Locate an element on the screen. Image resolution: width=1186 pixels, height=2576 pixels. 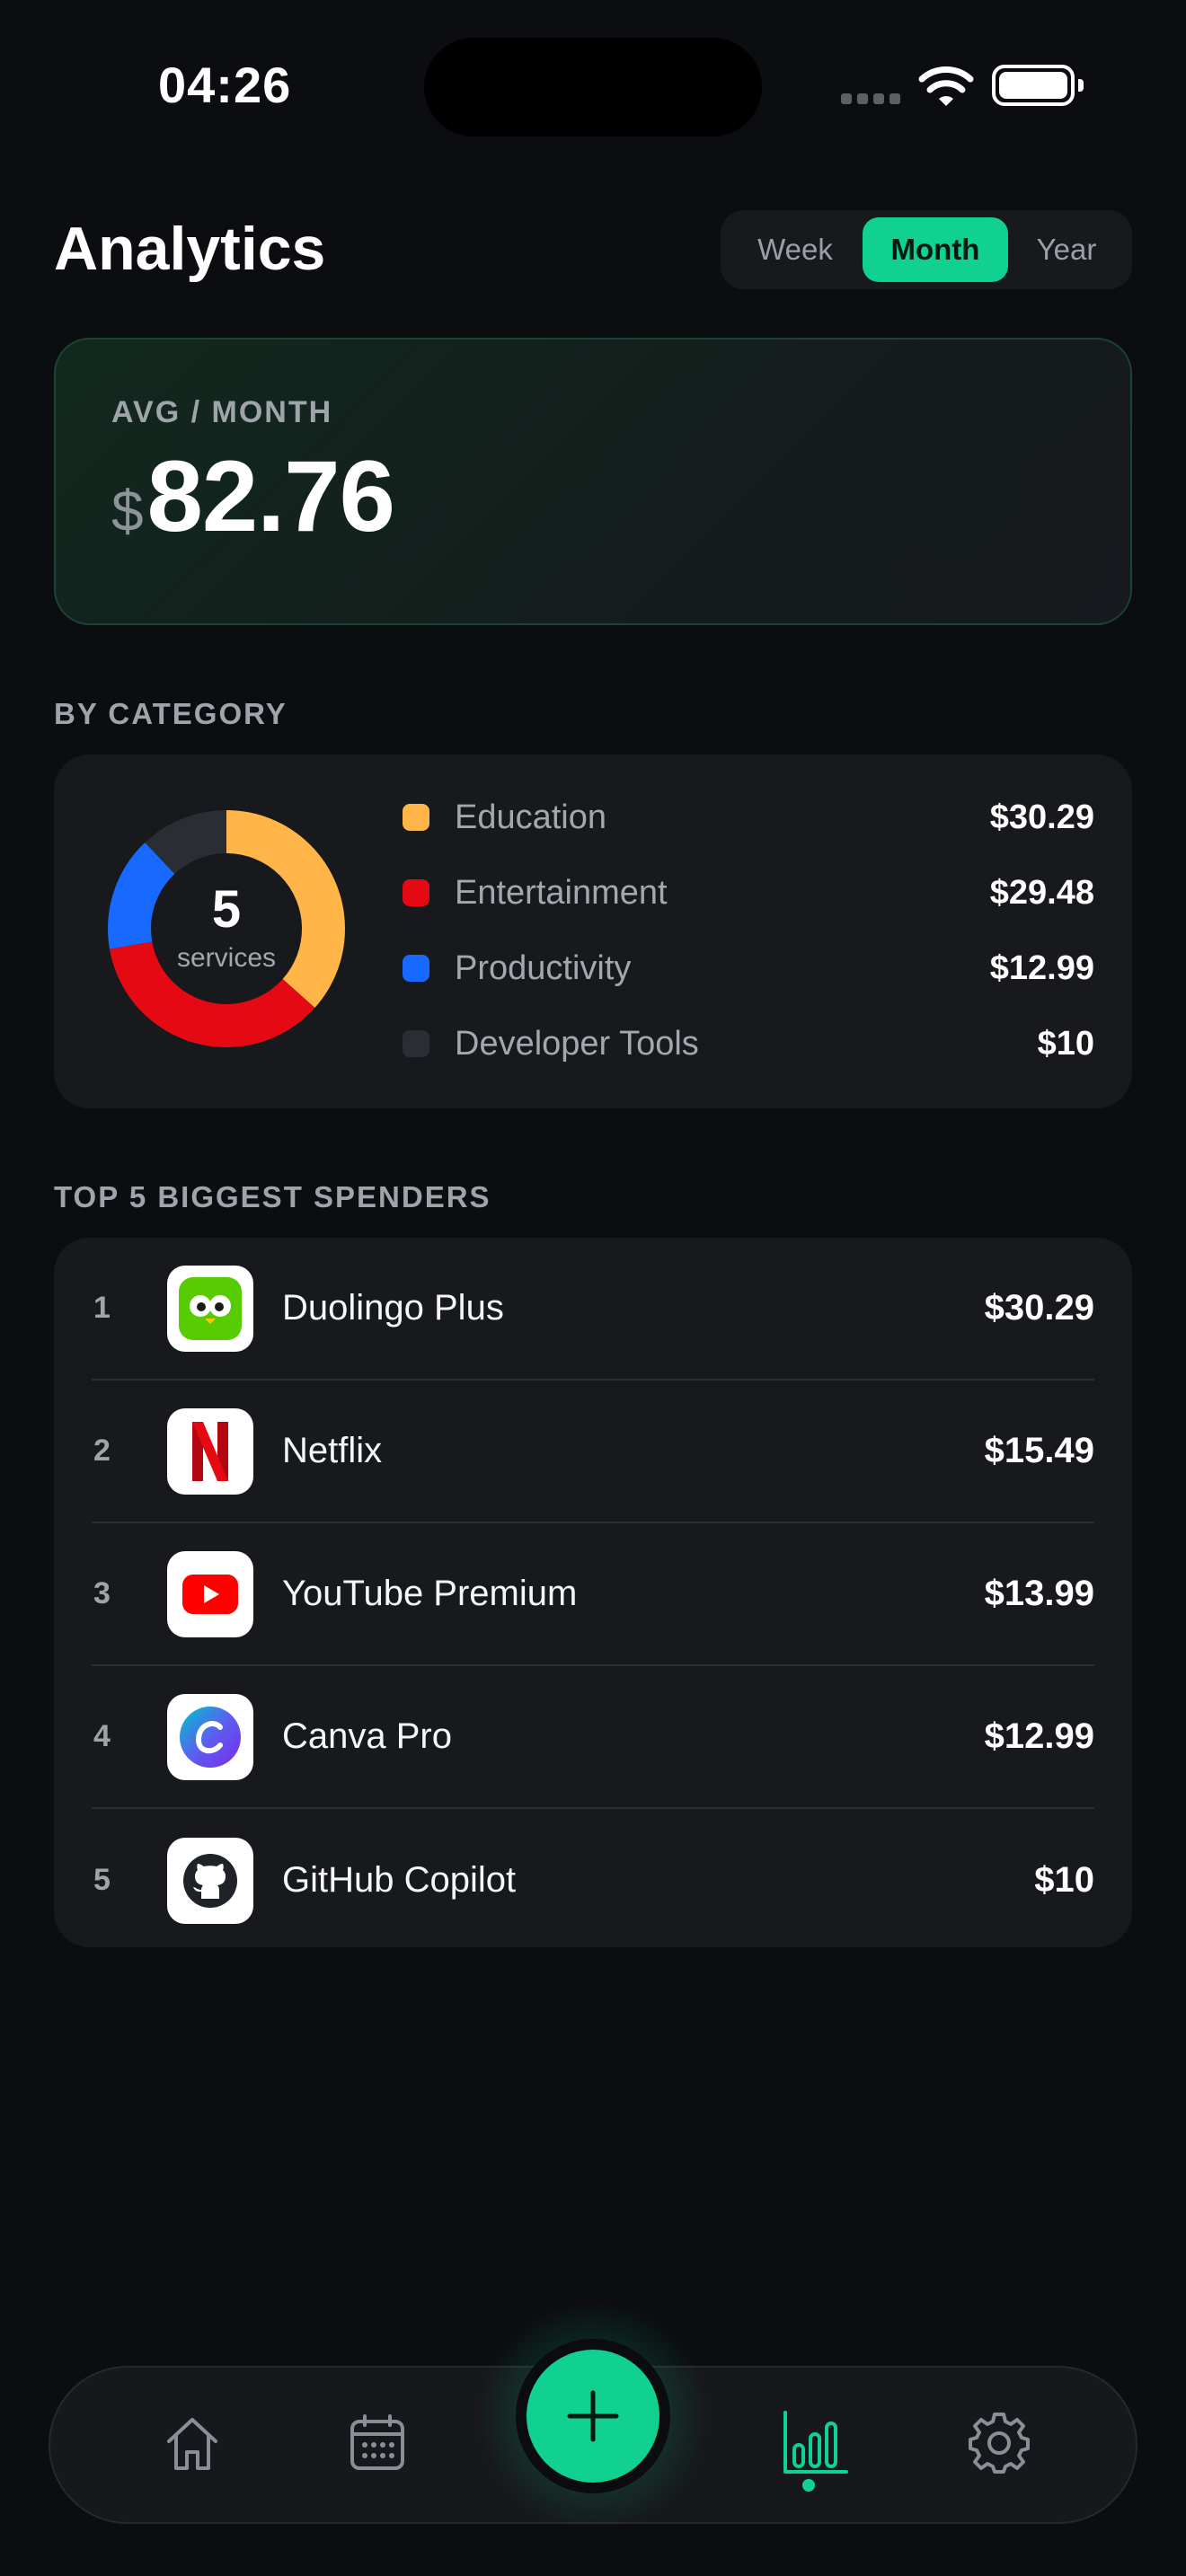
legend-name: Productivity is located at coordinates (543, 967).